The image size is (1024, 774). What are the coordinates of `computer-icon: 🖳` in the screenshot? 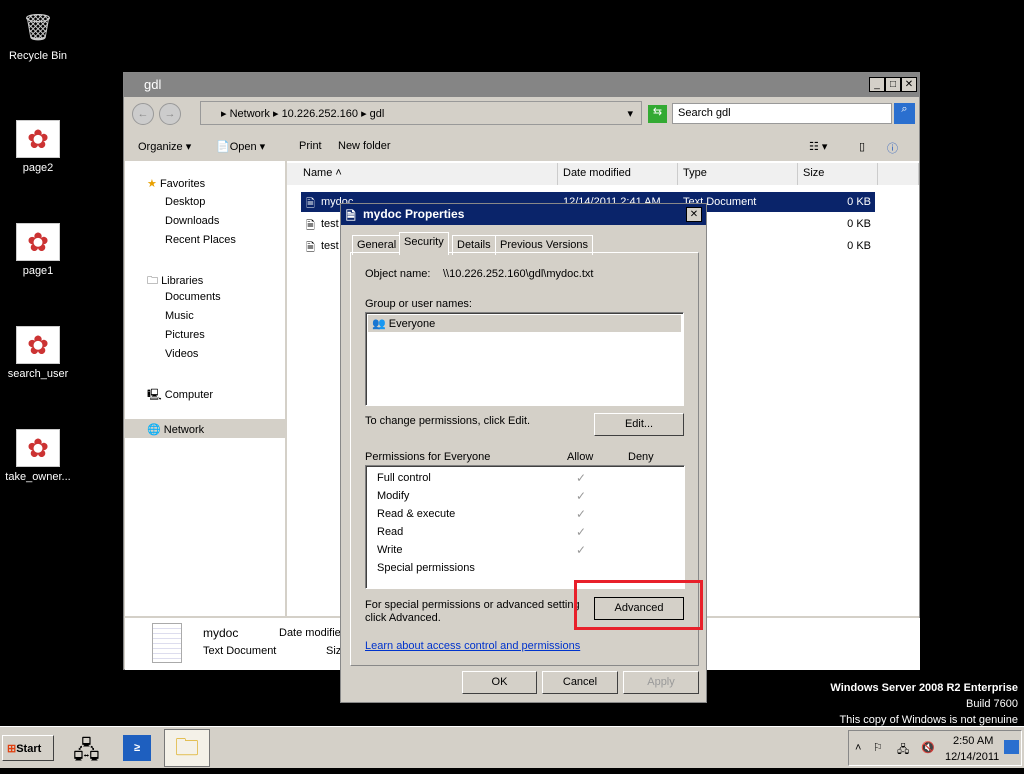 It's located at (154, 395).